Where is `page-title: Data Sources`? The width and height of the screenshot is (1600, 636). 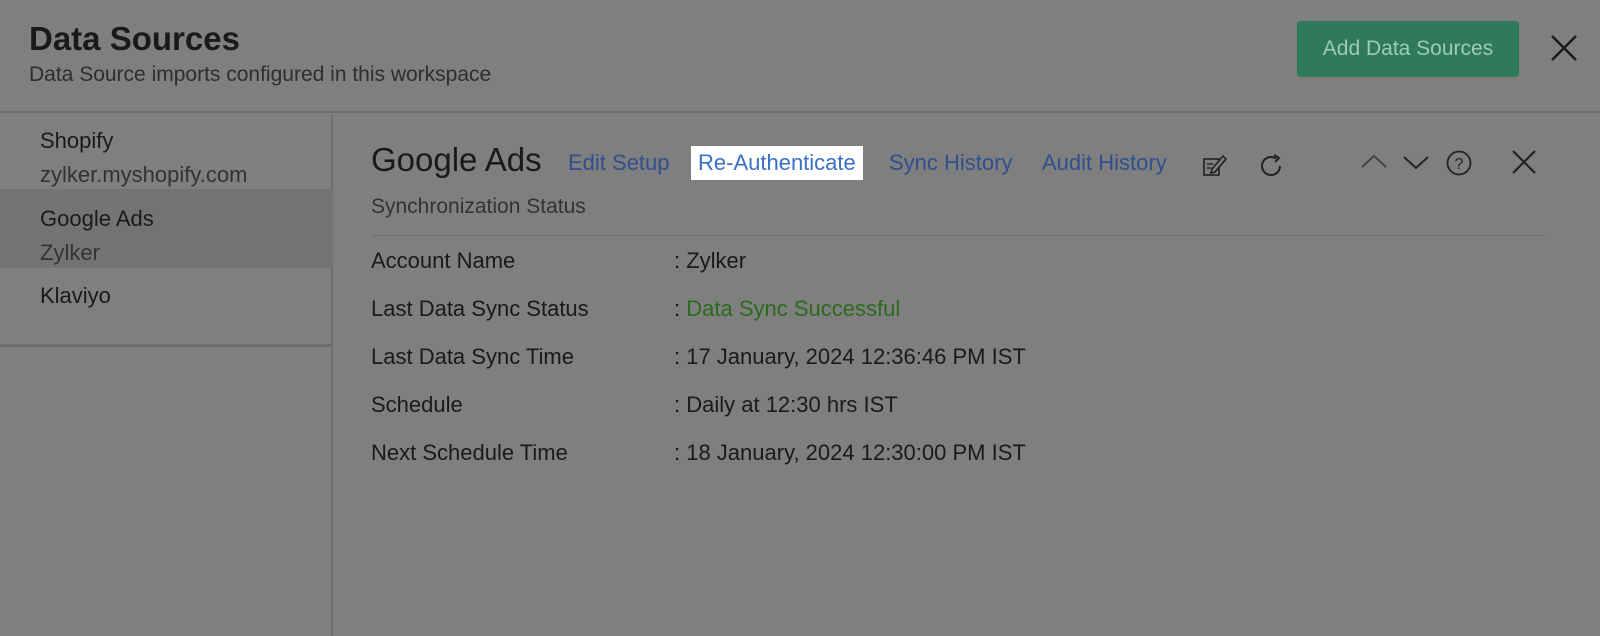 page-title: Data Sources is located at coordinates (134, 38).